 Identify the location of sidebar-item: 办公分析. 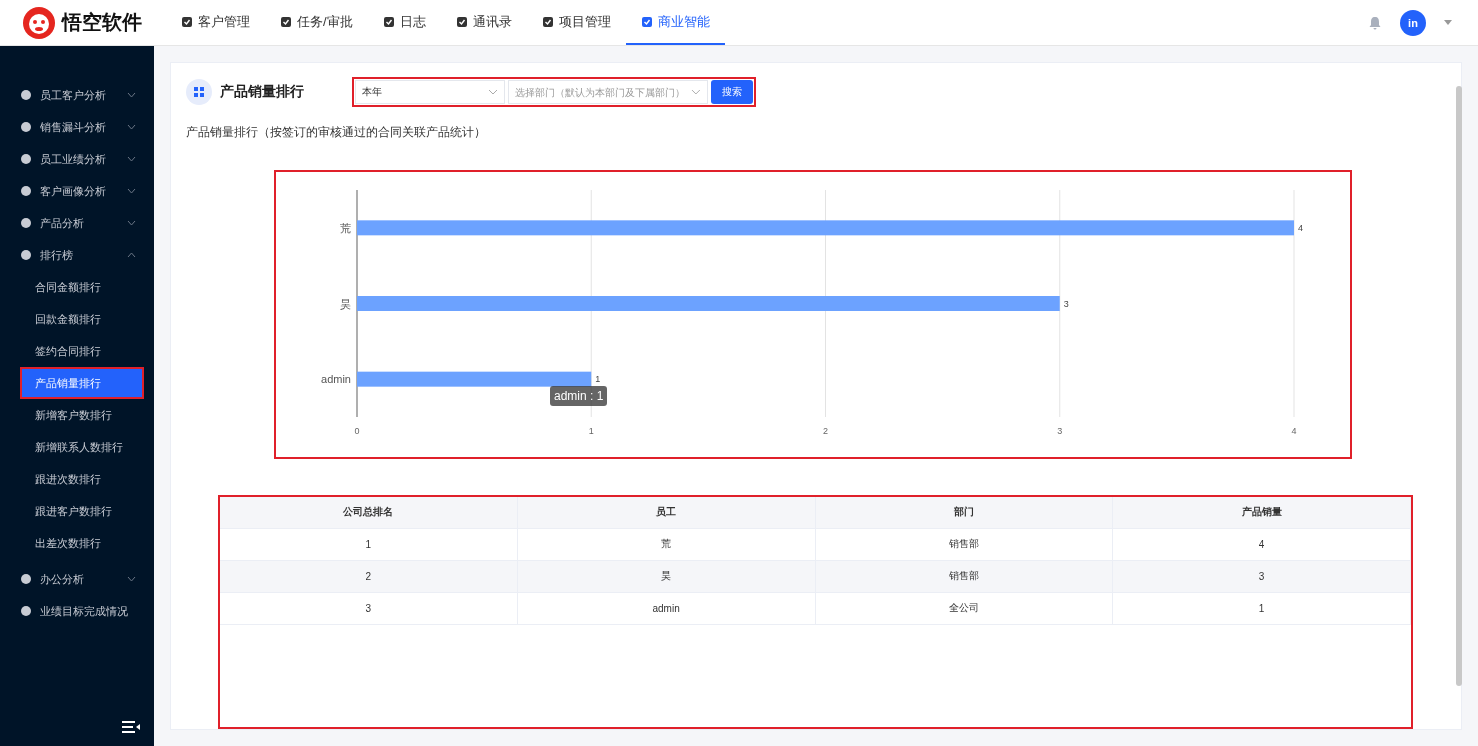
(77, 579).